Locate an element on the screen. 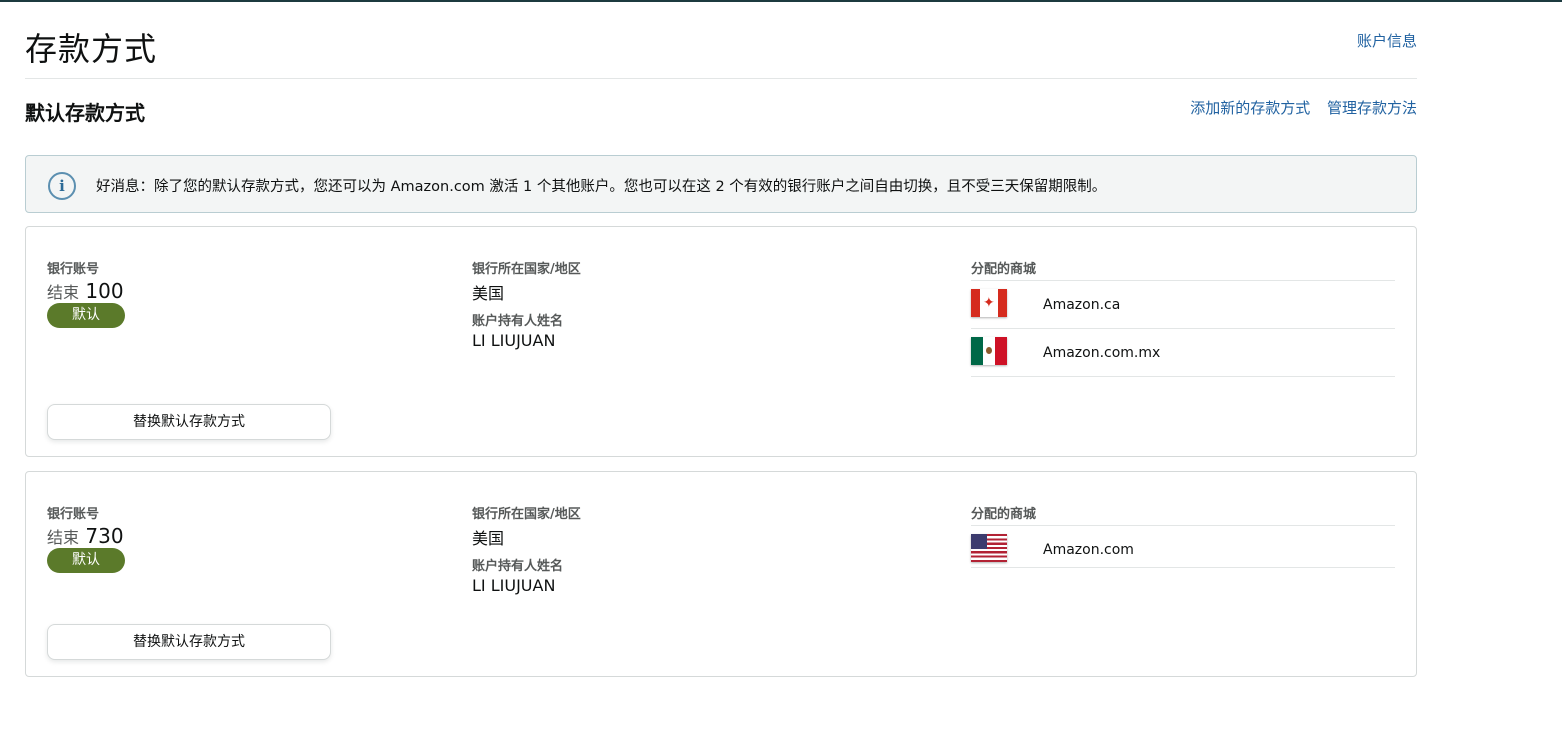  account-ending: 结束 100 is located at coordinates (85, 291).